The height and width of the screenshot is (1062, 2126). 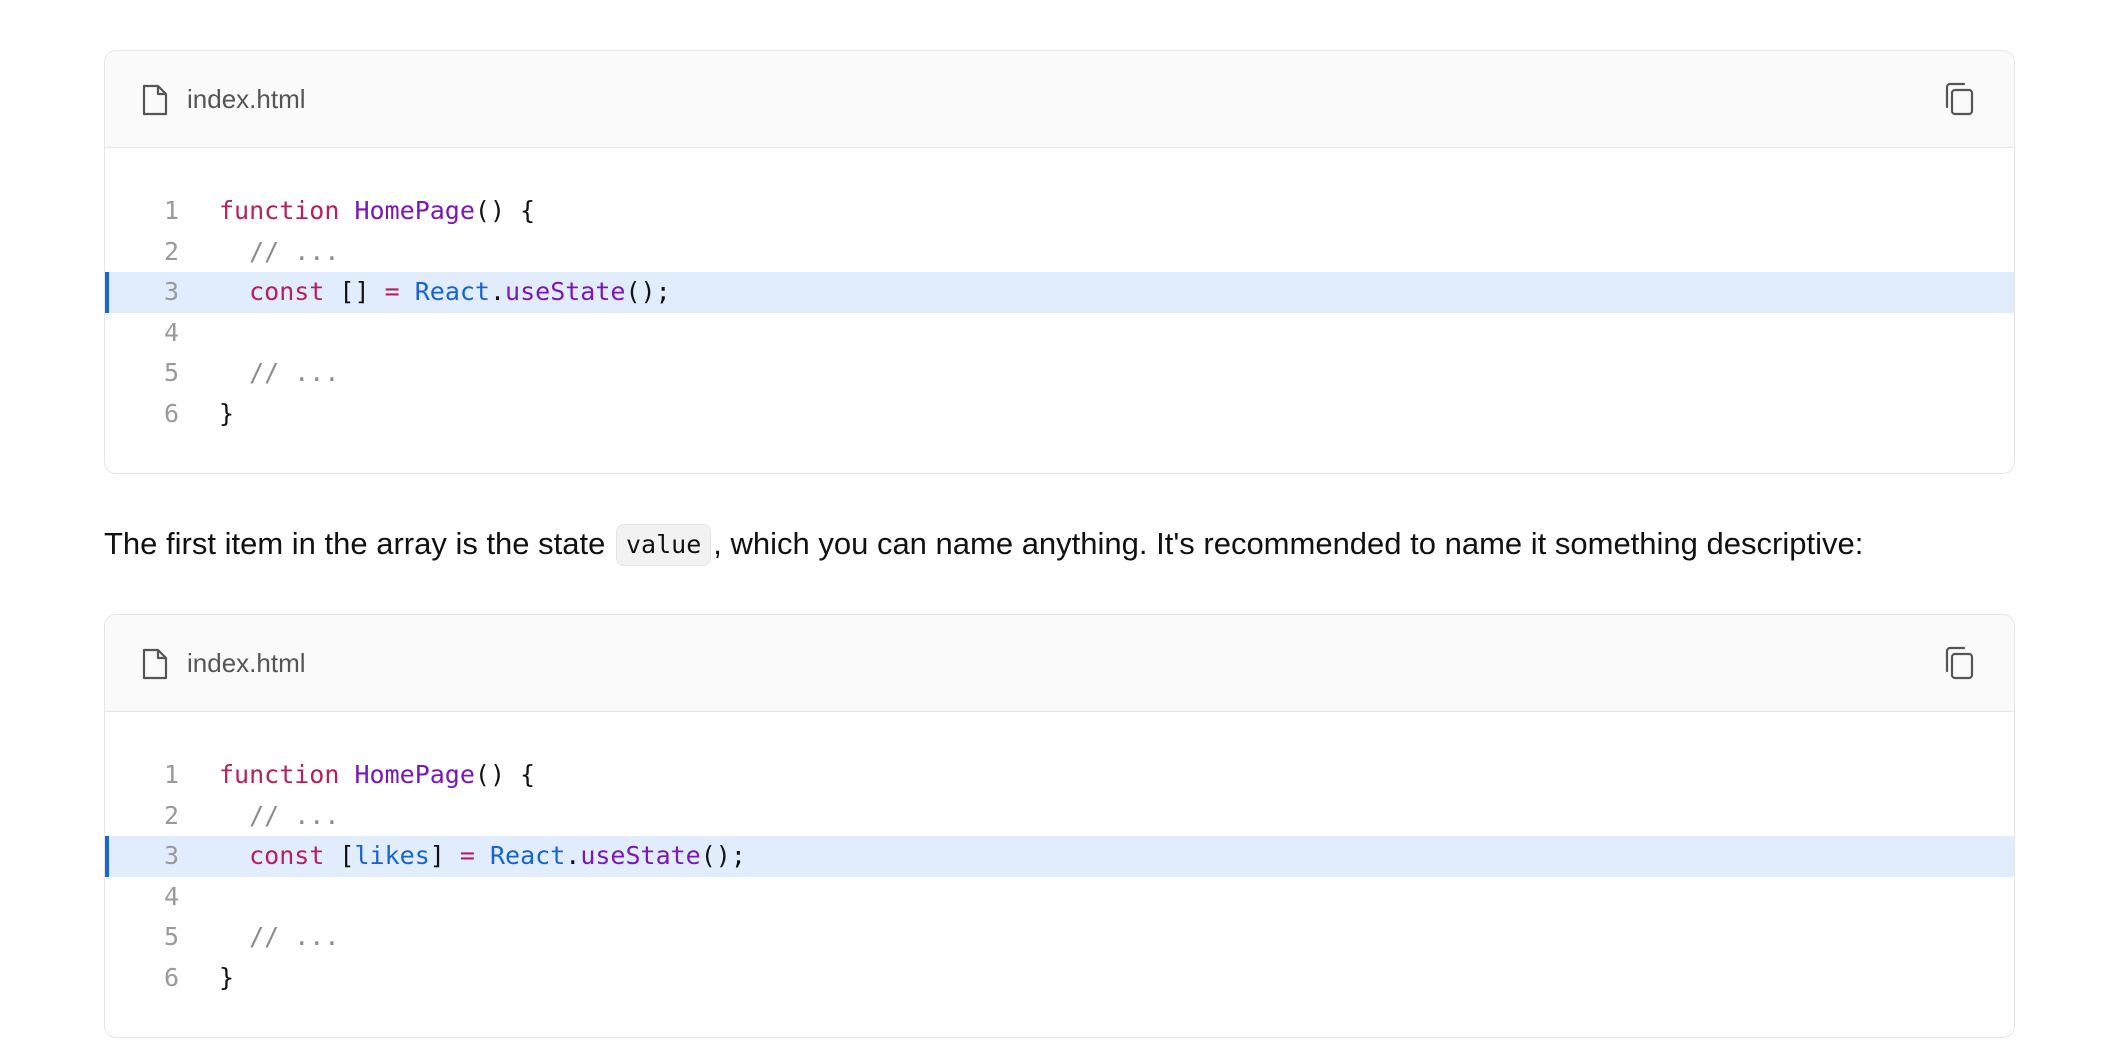 I want to click on code-token: likes, so click(x=392, y=855).